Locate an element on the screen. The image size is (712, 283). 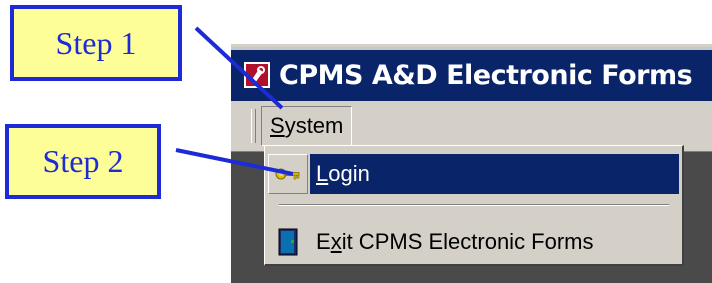
forms-app-icon is located at coordinates (257, 75).